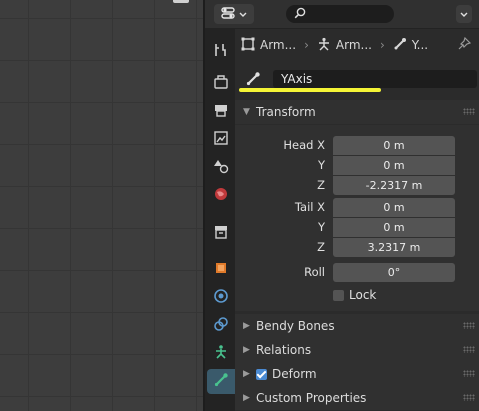 The height and width of the screenshot is (411, 479). Describe the element at coordinates (464, 45) in the screenshot. I see `pin-icon` at that location.